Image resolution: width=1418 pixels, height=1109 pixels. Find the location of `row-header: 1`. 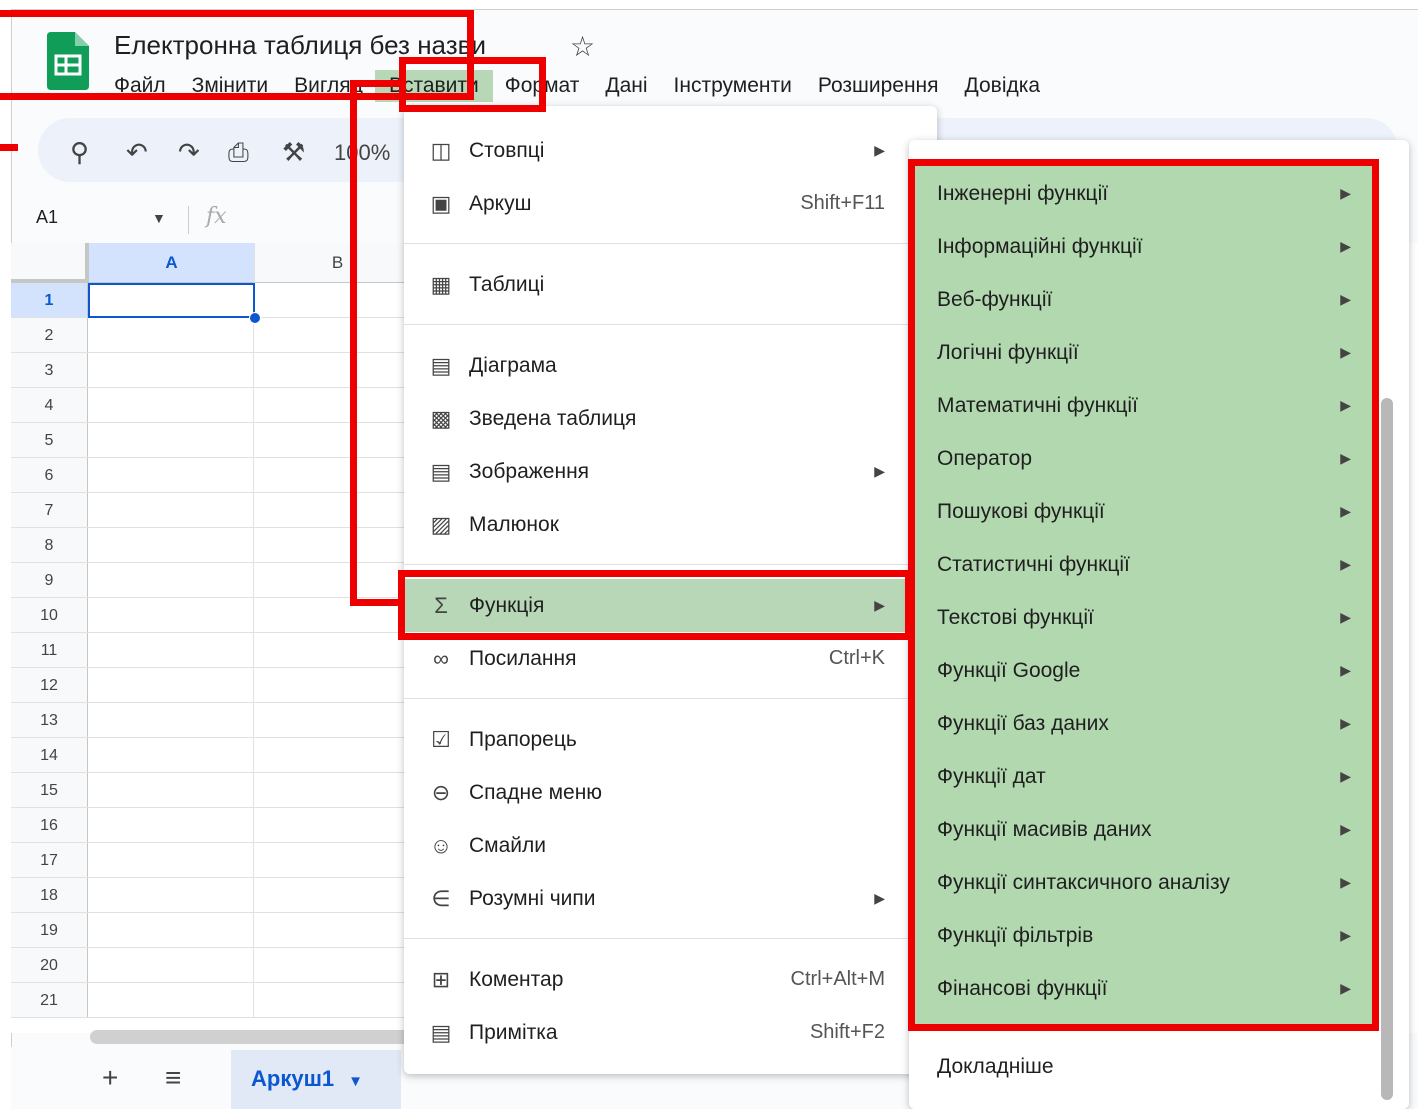

row-header: 1 is located at coordinates (49, 300).